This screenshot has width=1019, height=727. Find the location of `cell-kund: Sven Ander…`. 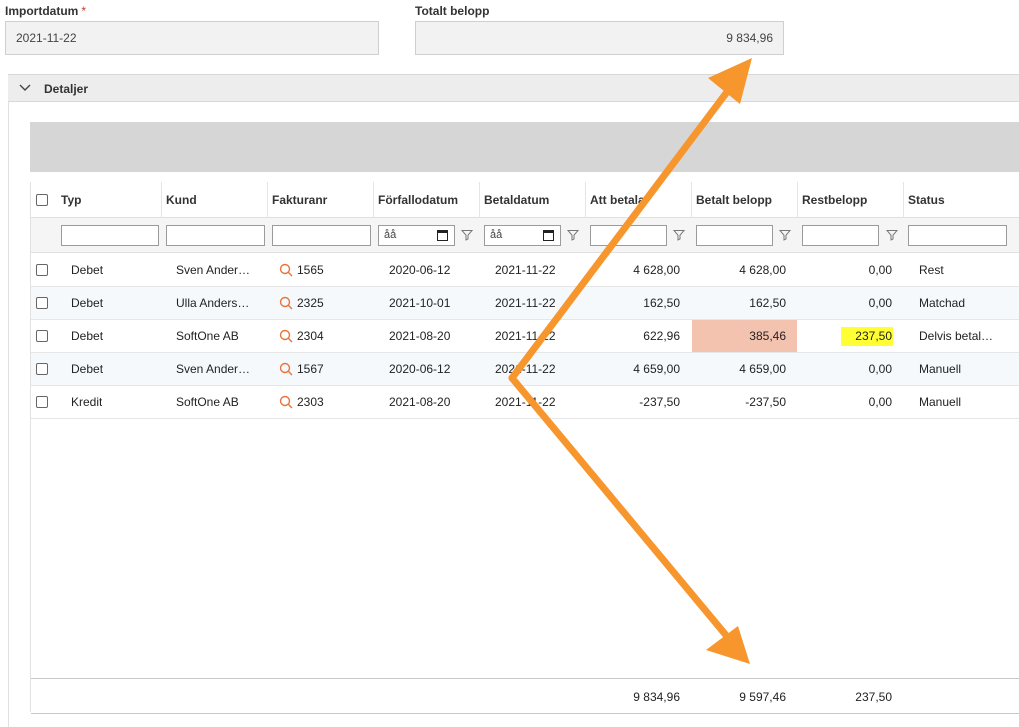

cell-kund: Sven Ander… is located at coordinates (213, 369).